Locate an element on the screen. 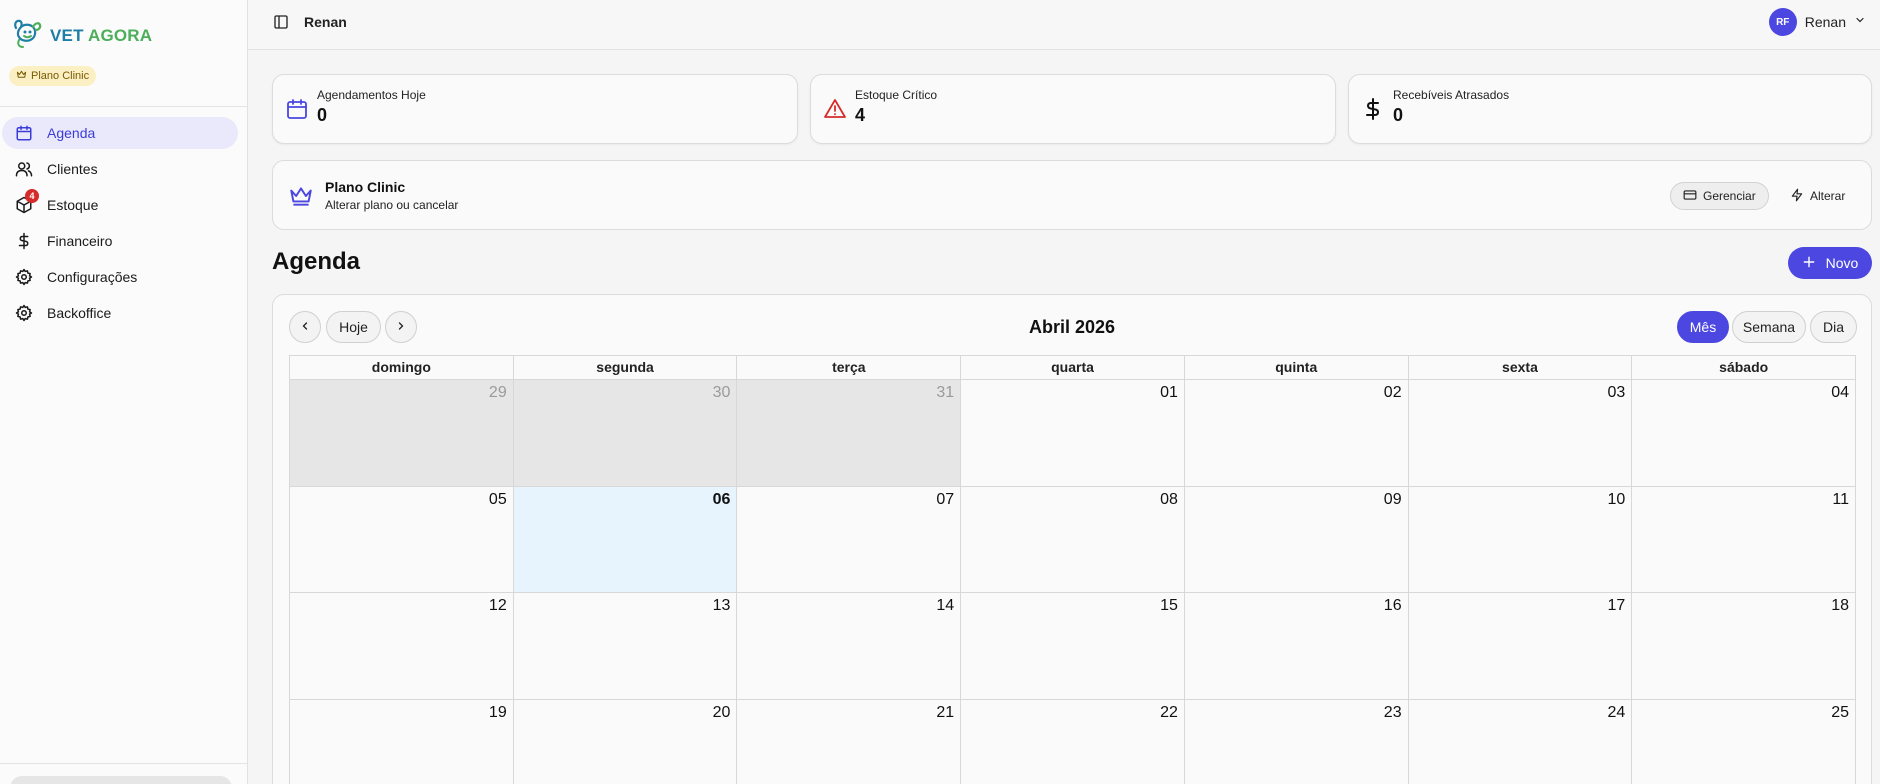 The image size is (1880, 784). day-cell: 05 is located at coordinates (402, 539).